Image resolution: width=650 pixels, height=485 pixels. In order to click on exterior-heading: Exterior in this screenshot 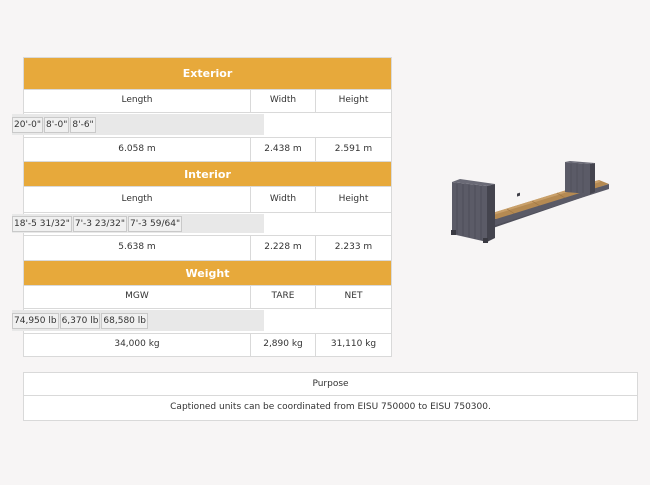, I will do `click(207, 74)`.